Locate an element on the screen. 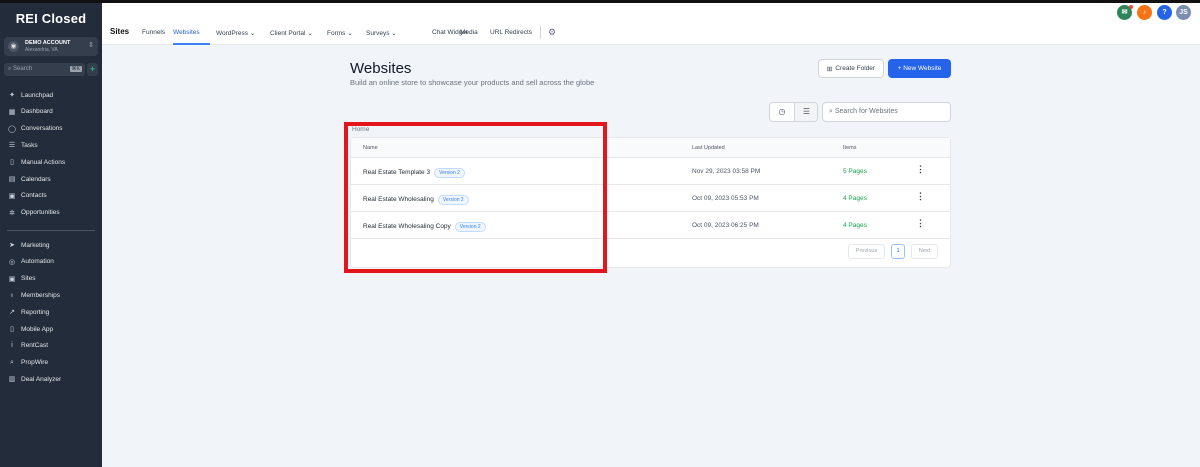 This screenshot has height=467, width=1200. tab-funnels: Funnels is located at coordinates (153, 32).